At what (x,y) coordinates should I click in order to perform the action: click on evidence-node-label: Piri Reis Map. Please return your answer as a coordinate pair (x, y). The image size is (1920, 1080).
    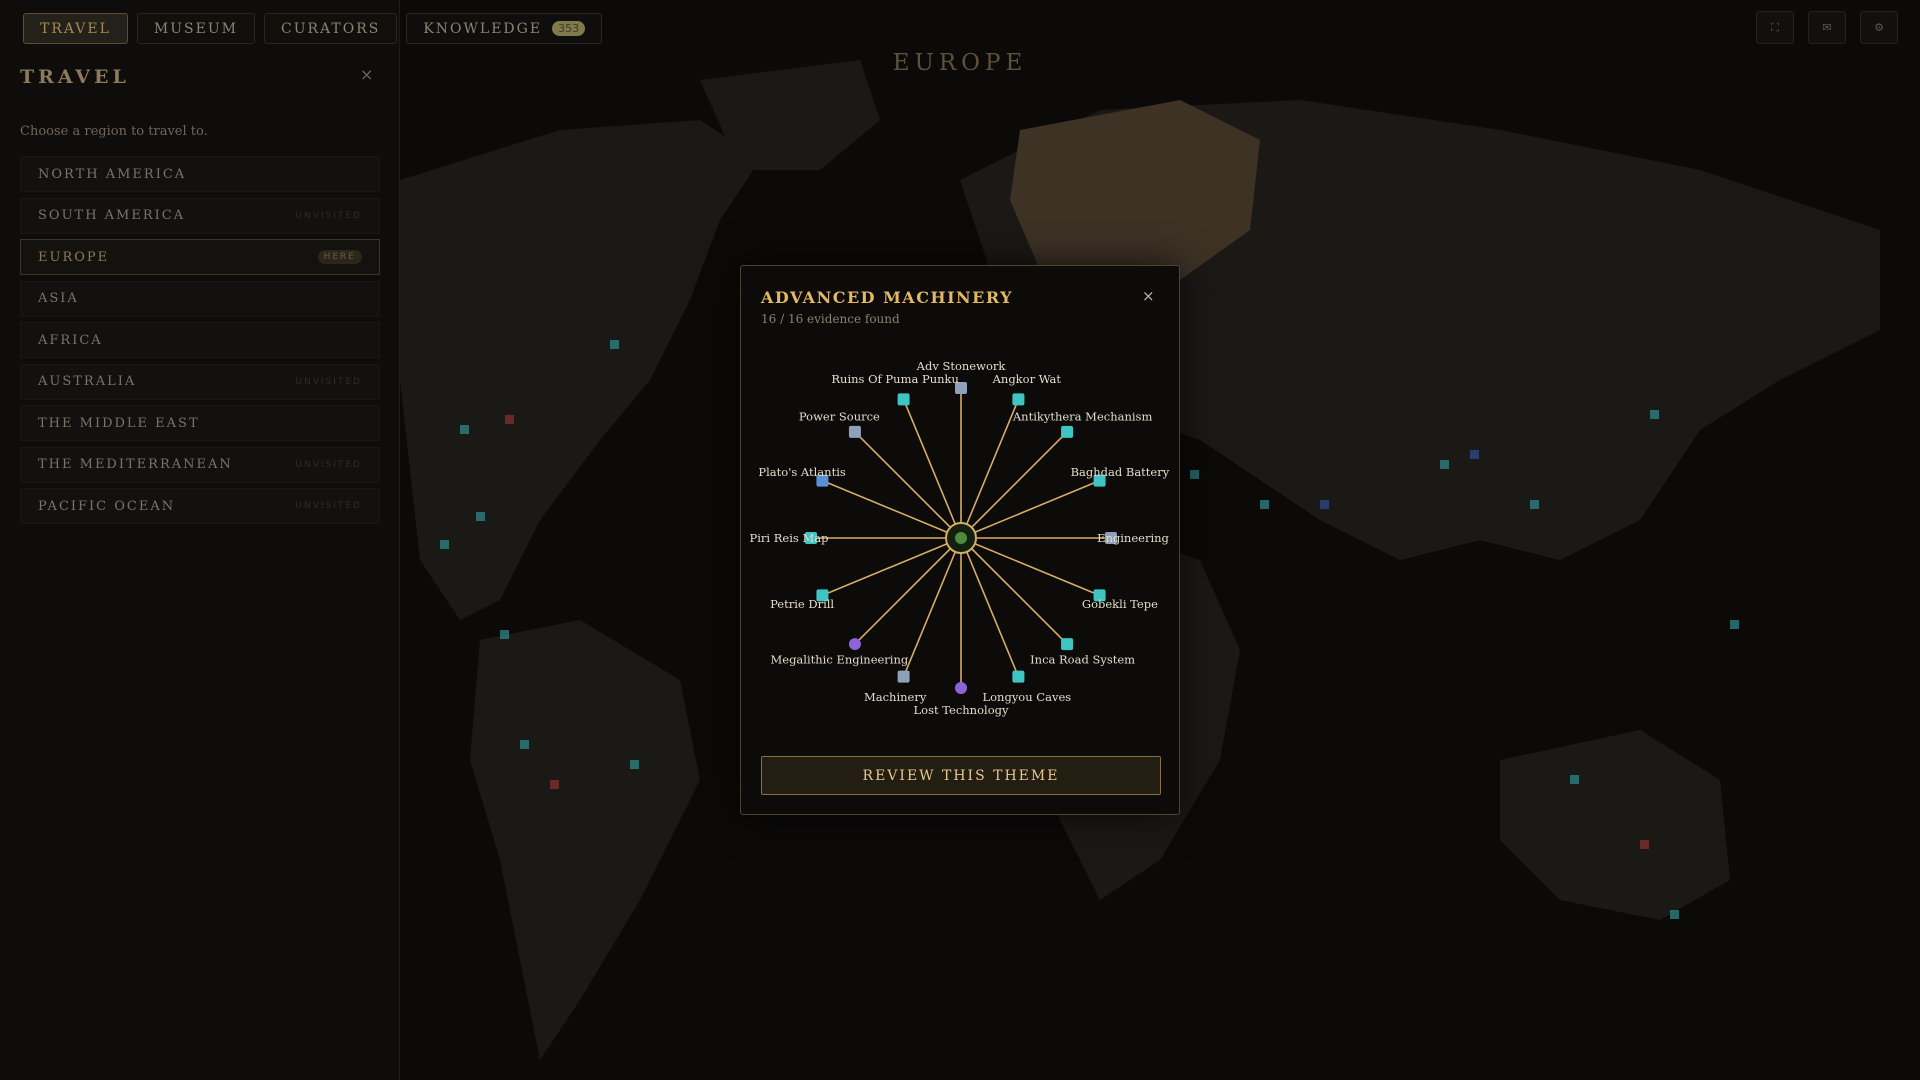
    Looking at the image, I should click on (789, 538).